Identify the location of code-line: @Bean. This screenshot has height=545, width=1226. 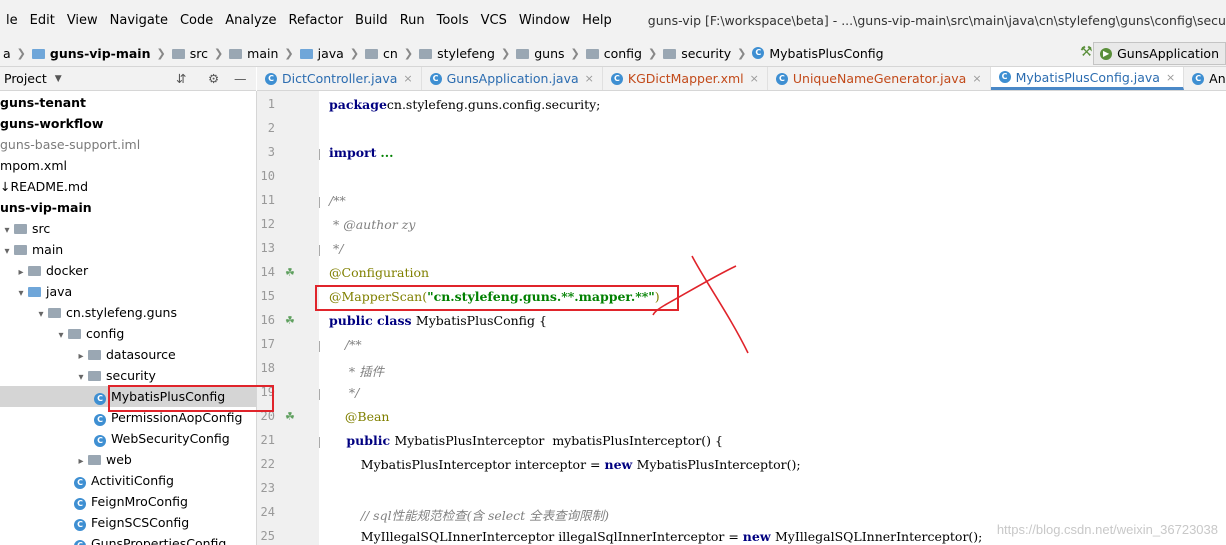
(359, 416).